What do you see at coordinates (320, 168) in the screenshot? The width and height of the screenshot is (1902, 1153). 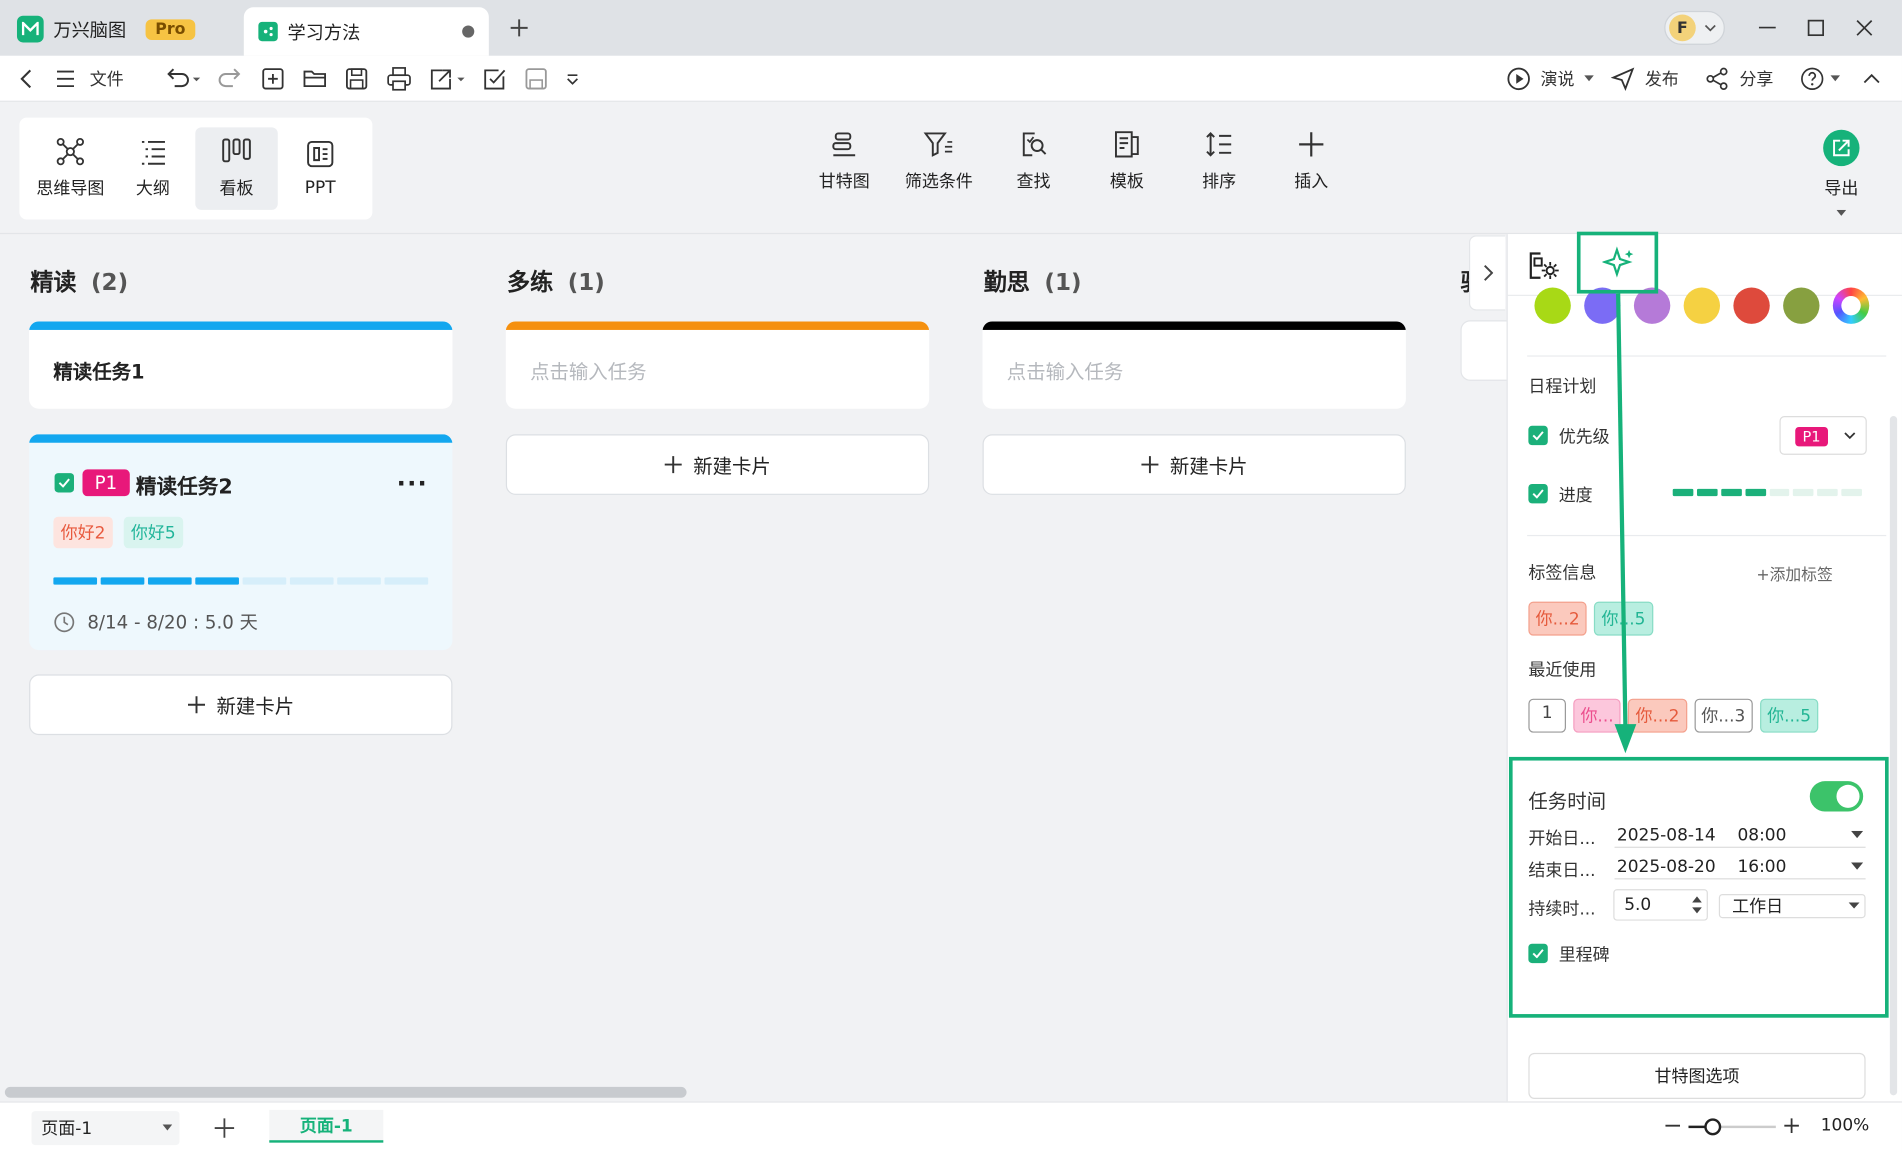 I see `view-ppt: PPT` at bounding box center [320, 168].